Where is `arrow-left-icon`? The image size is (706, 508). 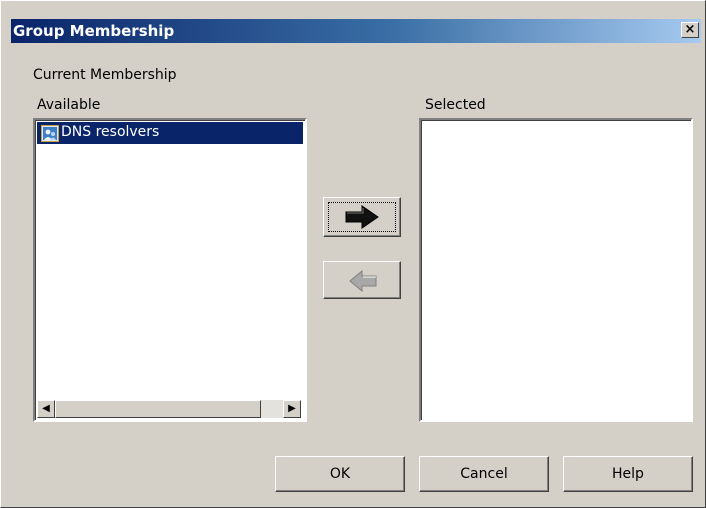
arrow-left-icon is located at coordinates (363, 281).